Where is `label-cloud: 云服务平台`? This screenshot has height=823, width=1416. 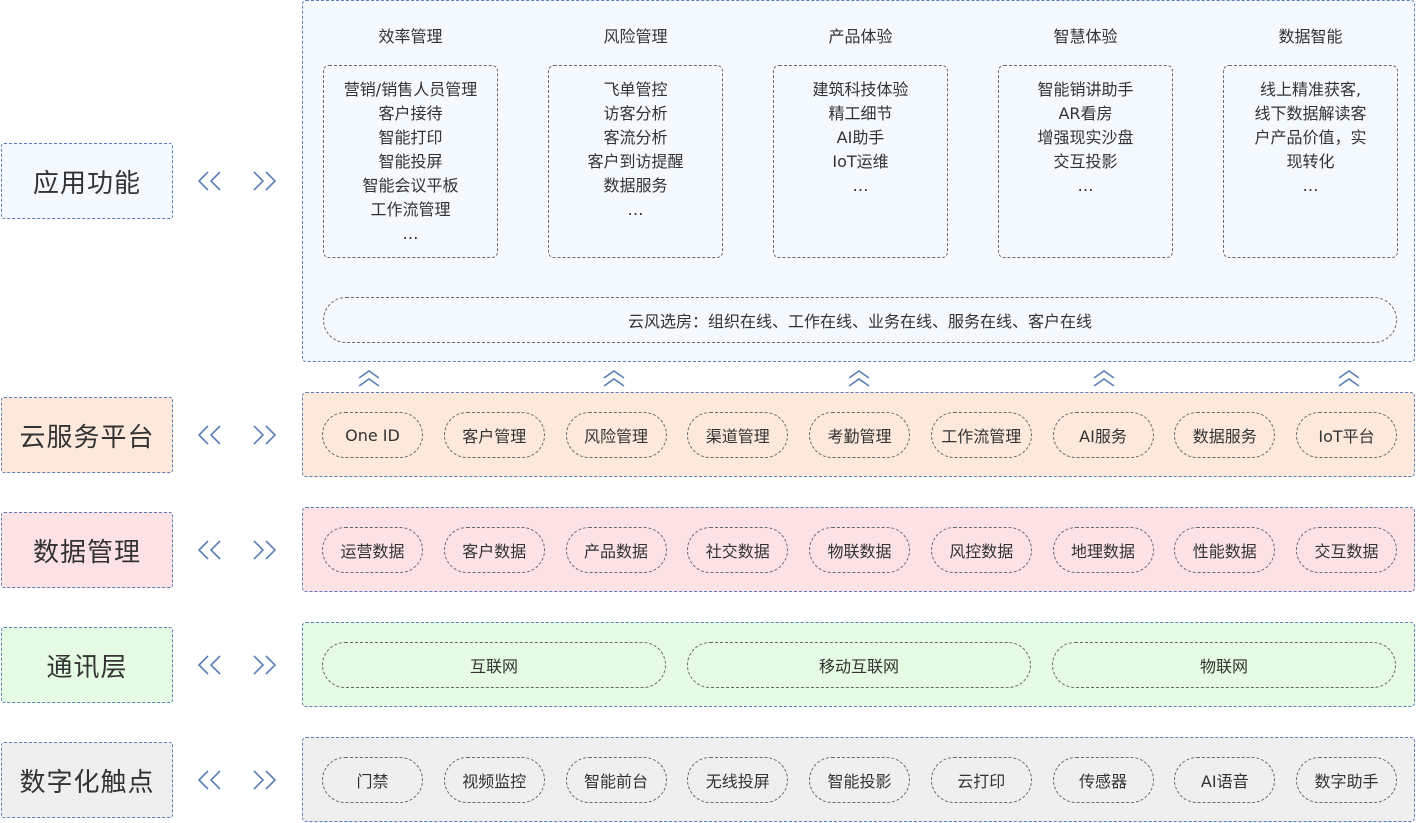
label-cloud: 云服务平台 is located at coordinates (87, 435).